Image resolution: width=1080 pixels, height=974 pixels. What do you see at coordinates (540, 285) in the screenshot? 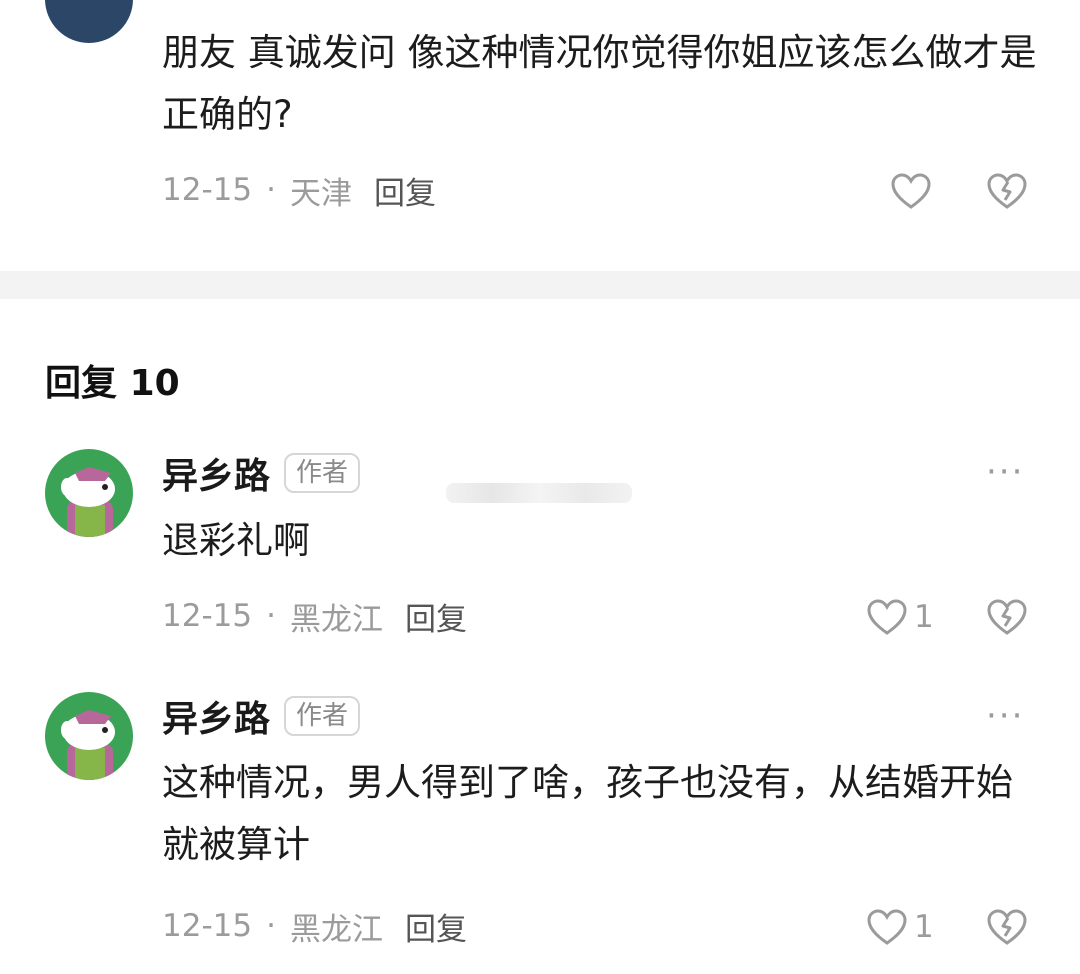
I see `section-divider` at bounding box center [540, 285].